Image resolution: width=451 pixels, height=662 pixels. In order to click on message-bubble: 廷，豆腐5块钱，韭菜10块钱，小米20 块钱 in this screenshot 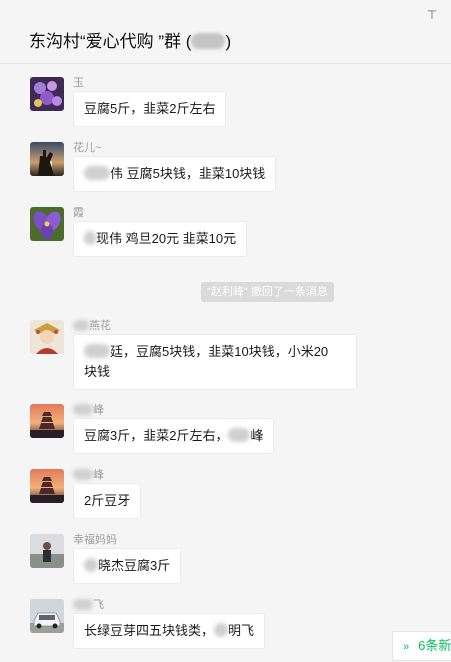, I will do `click(215, 362)`.